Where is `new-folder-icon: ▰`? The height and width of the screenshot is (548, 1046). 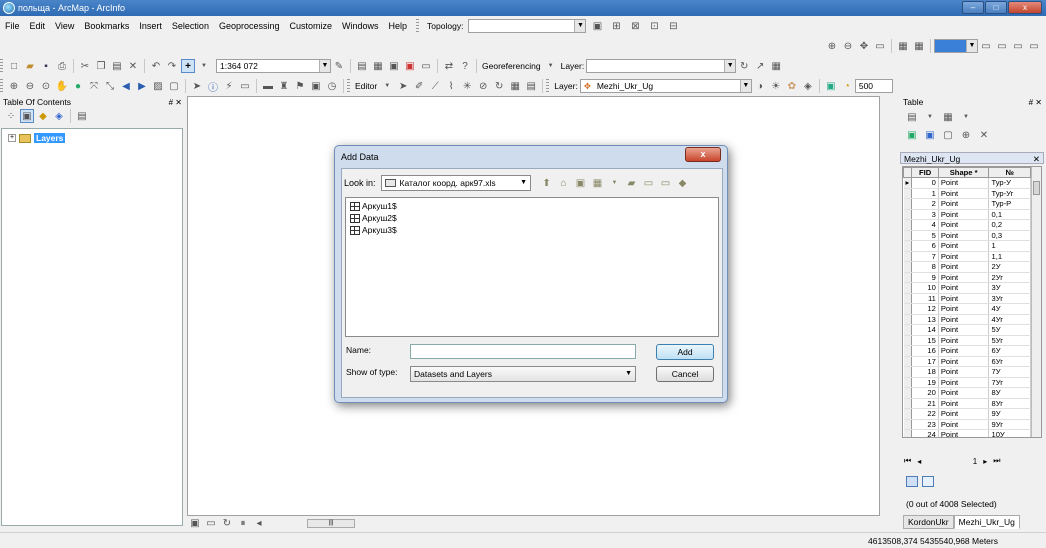 new-folder-icon: ▰ is located at coordinates (632, 183).